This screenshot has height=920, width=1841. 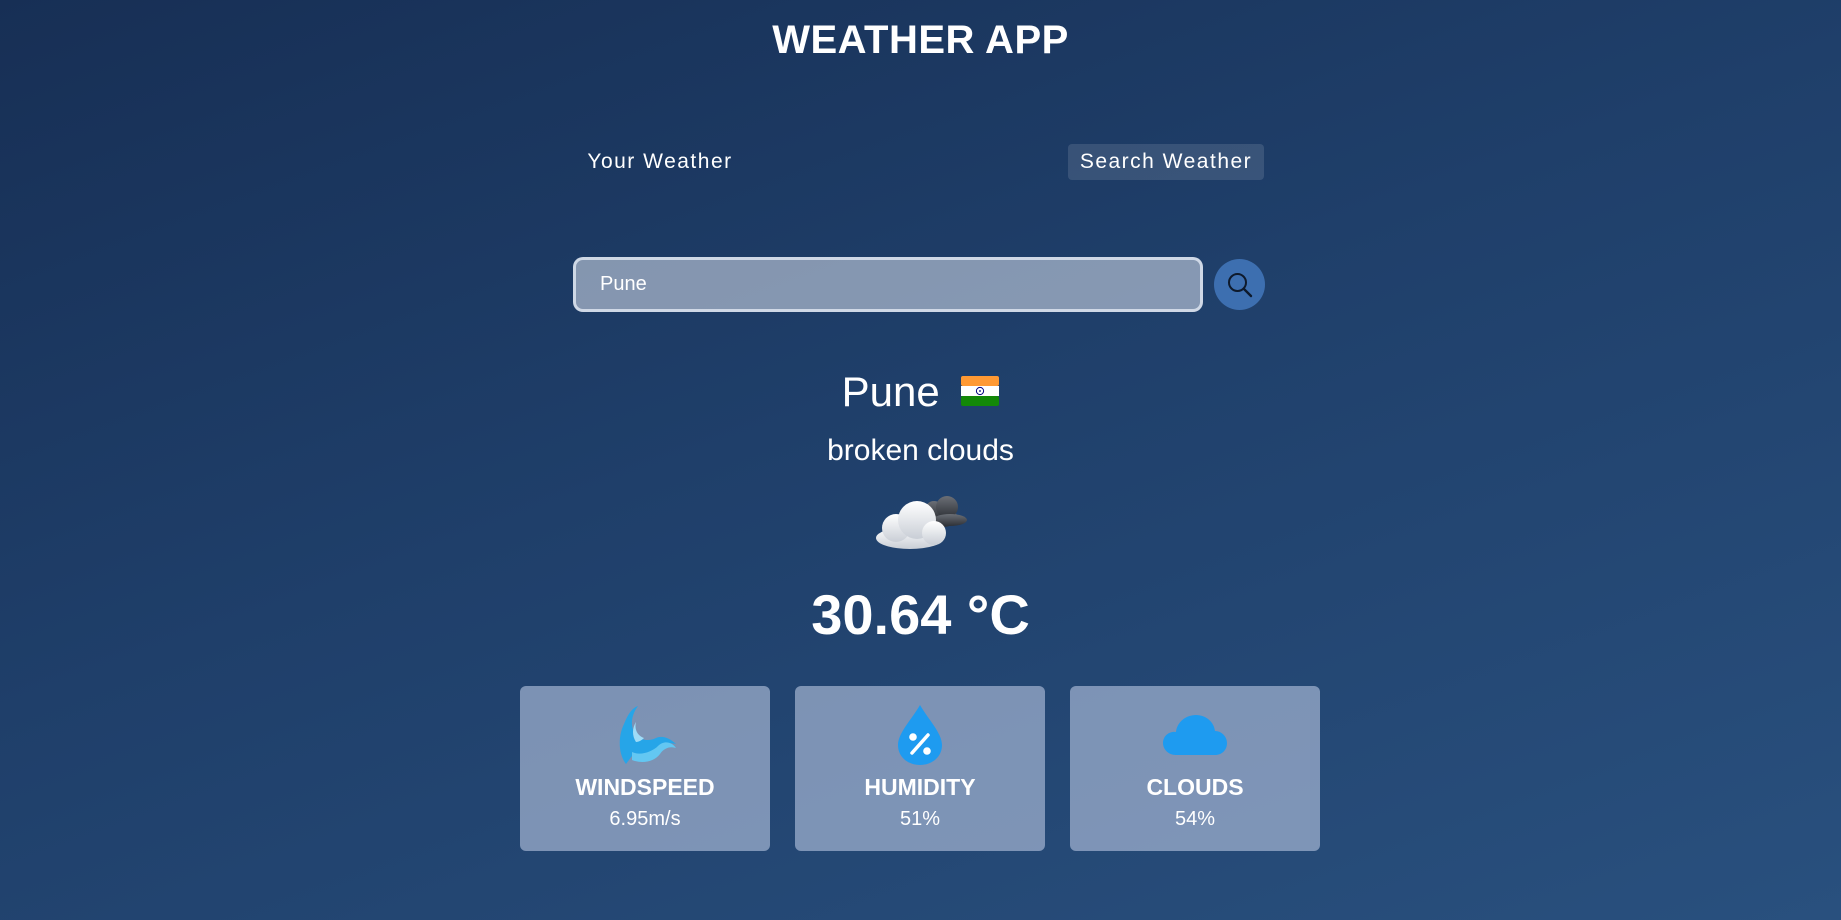 What do you see at coordinates (1195, 787) in the screenshot?
I see `clouds-label: CLOUDS` at bounding box center [1195, 787].